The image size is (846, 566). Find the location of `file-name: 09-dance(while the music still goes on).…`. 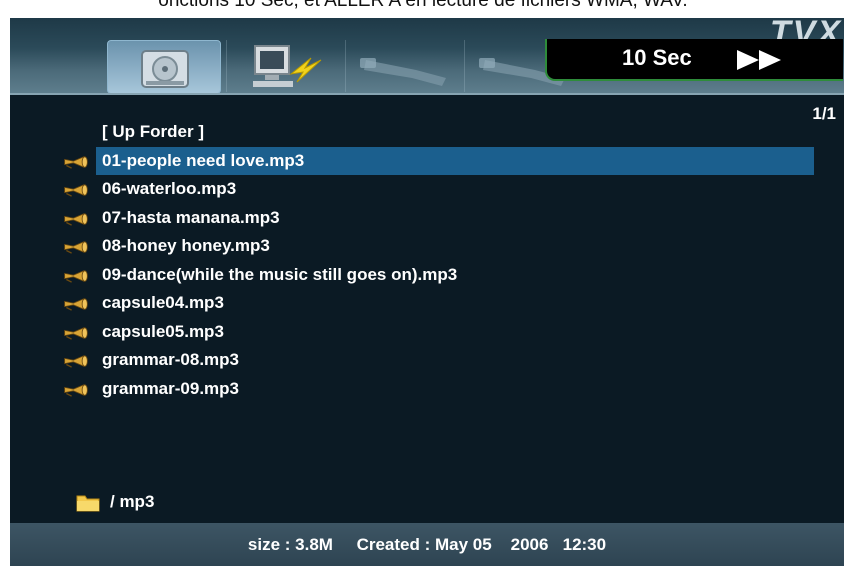

file-name: 09-dance(while the music still goes on).… is located at coordinates (280, 274).